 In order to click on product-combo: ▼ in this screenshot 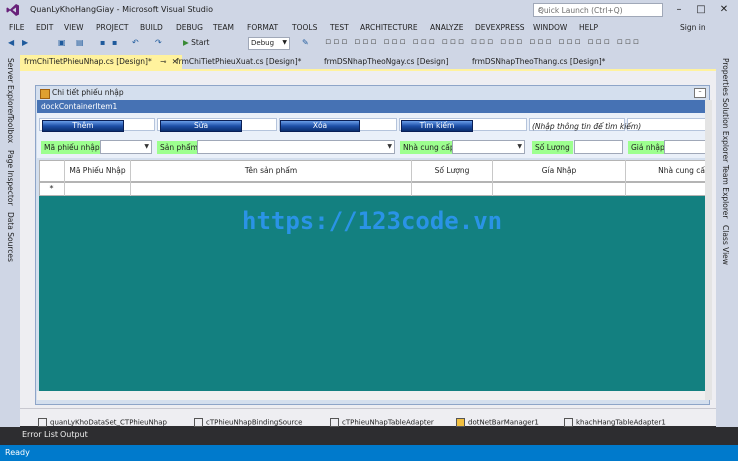, I will do `click(296, 147)`.